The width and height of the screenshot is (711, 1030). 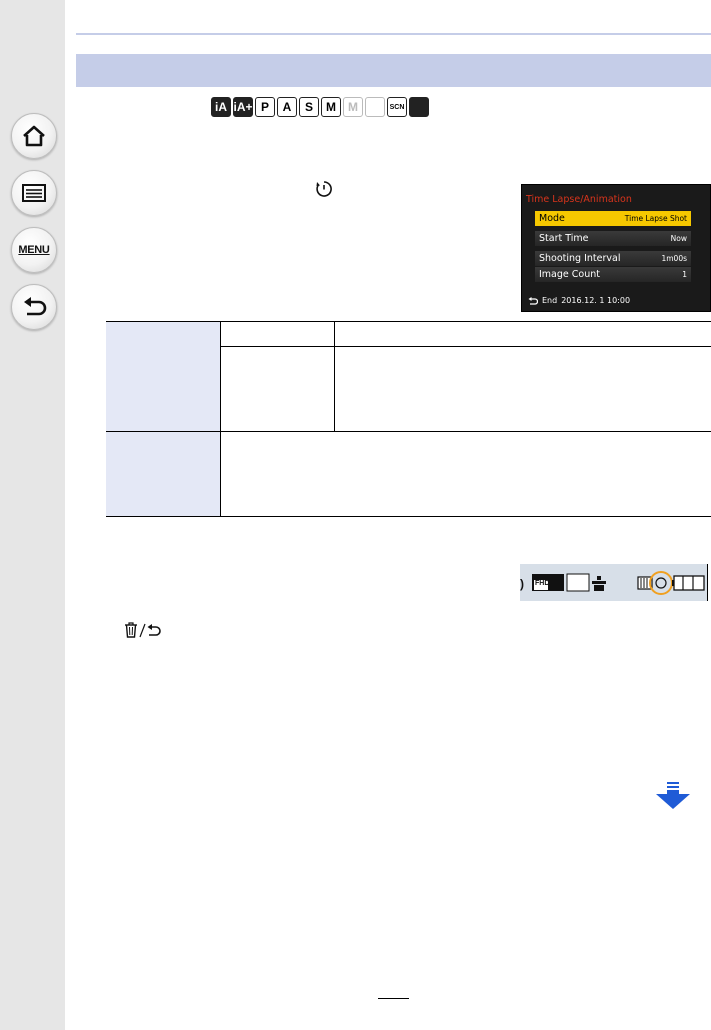 I want to click on continue-down-arrow-icon, so click(x=673, y=796).